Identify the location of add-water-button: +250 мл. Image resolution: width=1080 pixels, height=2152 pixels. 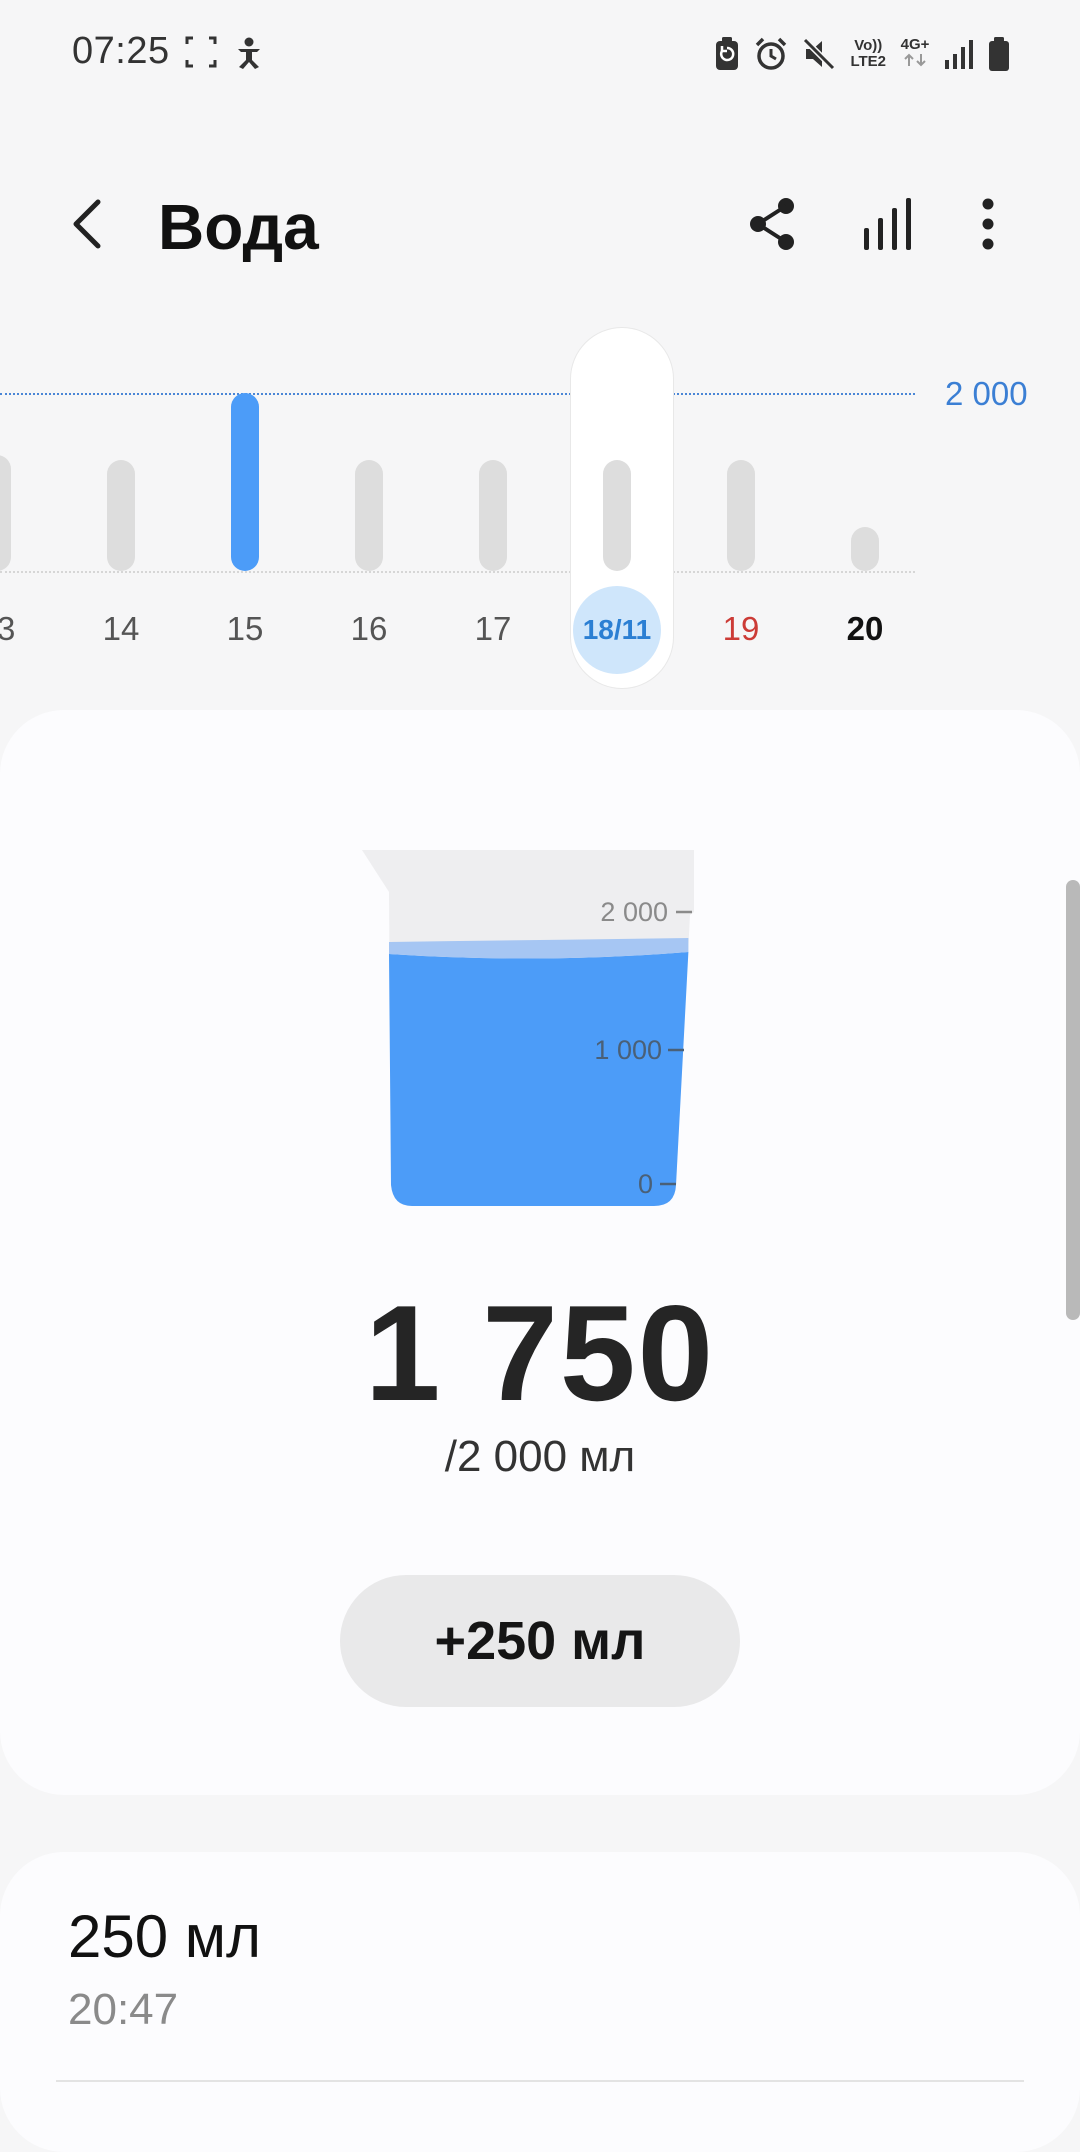
(540, 1641).